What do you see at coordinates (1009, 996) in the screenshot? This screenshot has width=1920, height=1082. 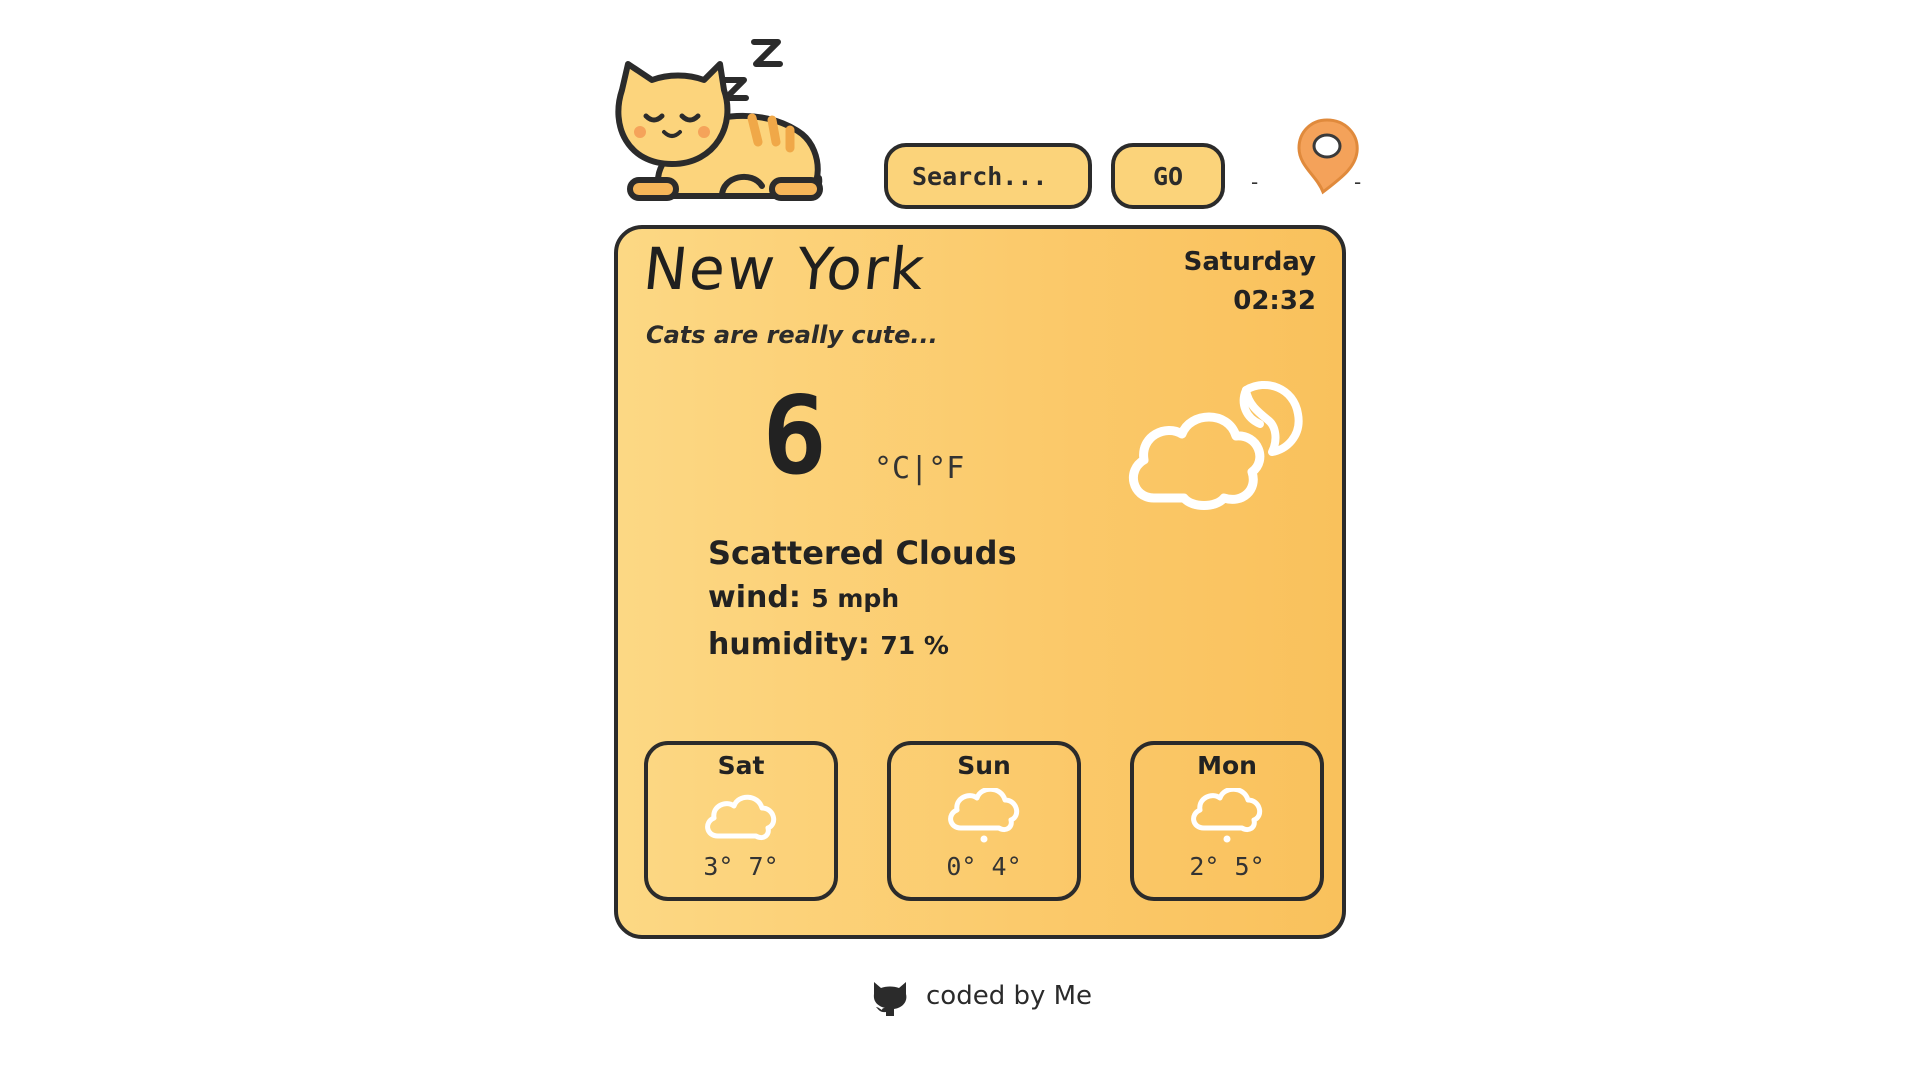 I see `footer-text: coded by Me` at bounding box center [1009, 996].